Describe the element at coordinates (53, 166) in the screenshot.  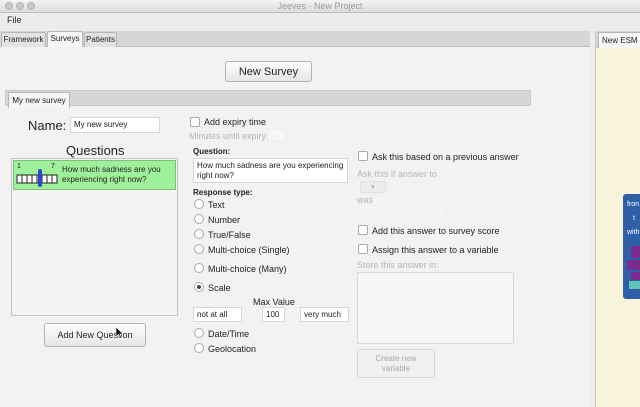
I see `scale-max-label: 7` at that location.